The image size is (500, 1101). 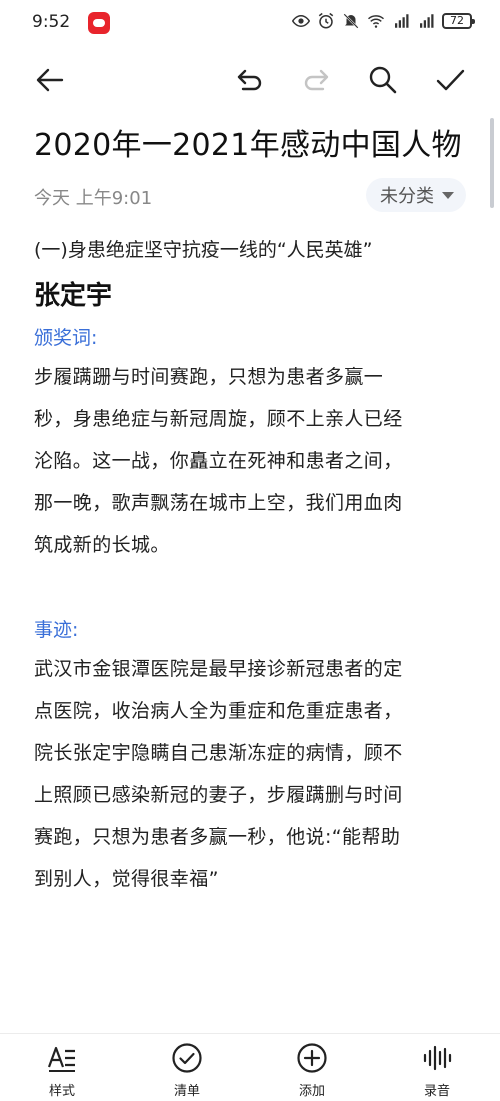 I want to click on alarm-icon, so click(x=326, y=20).